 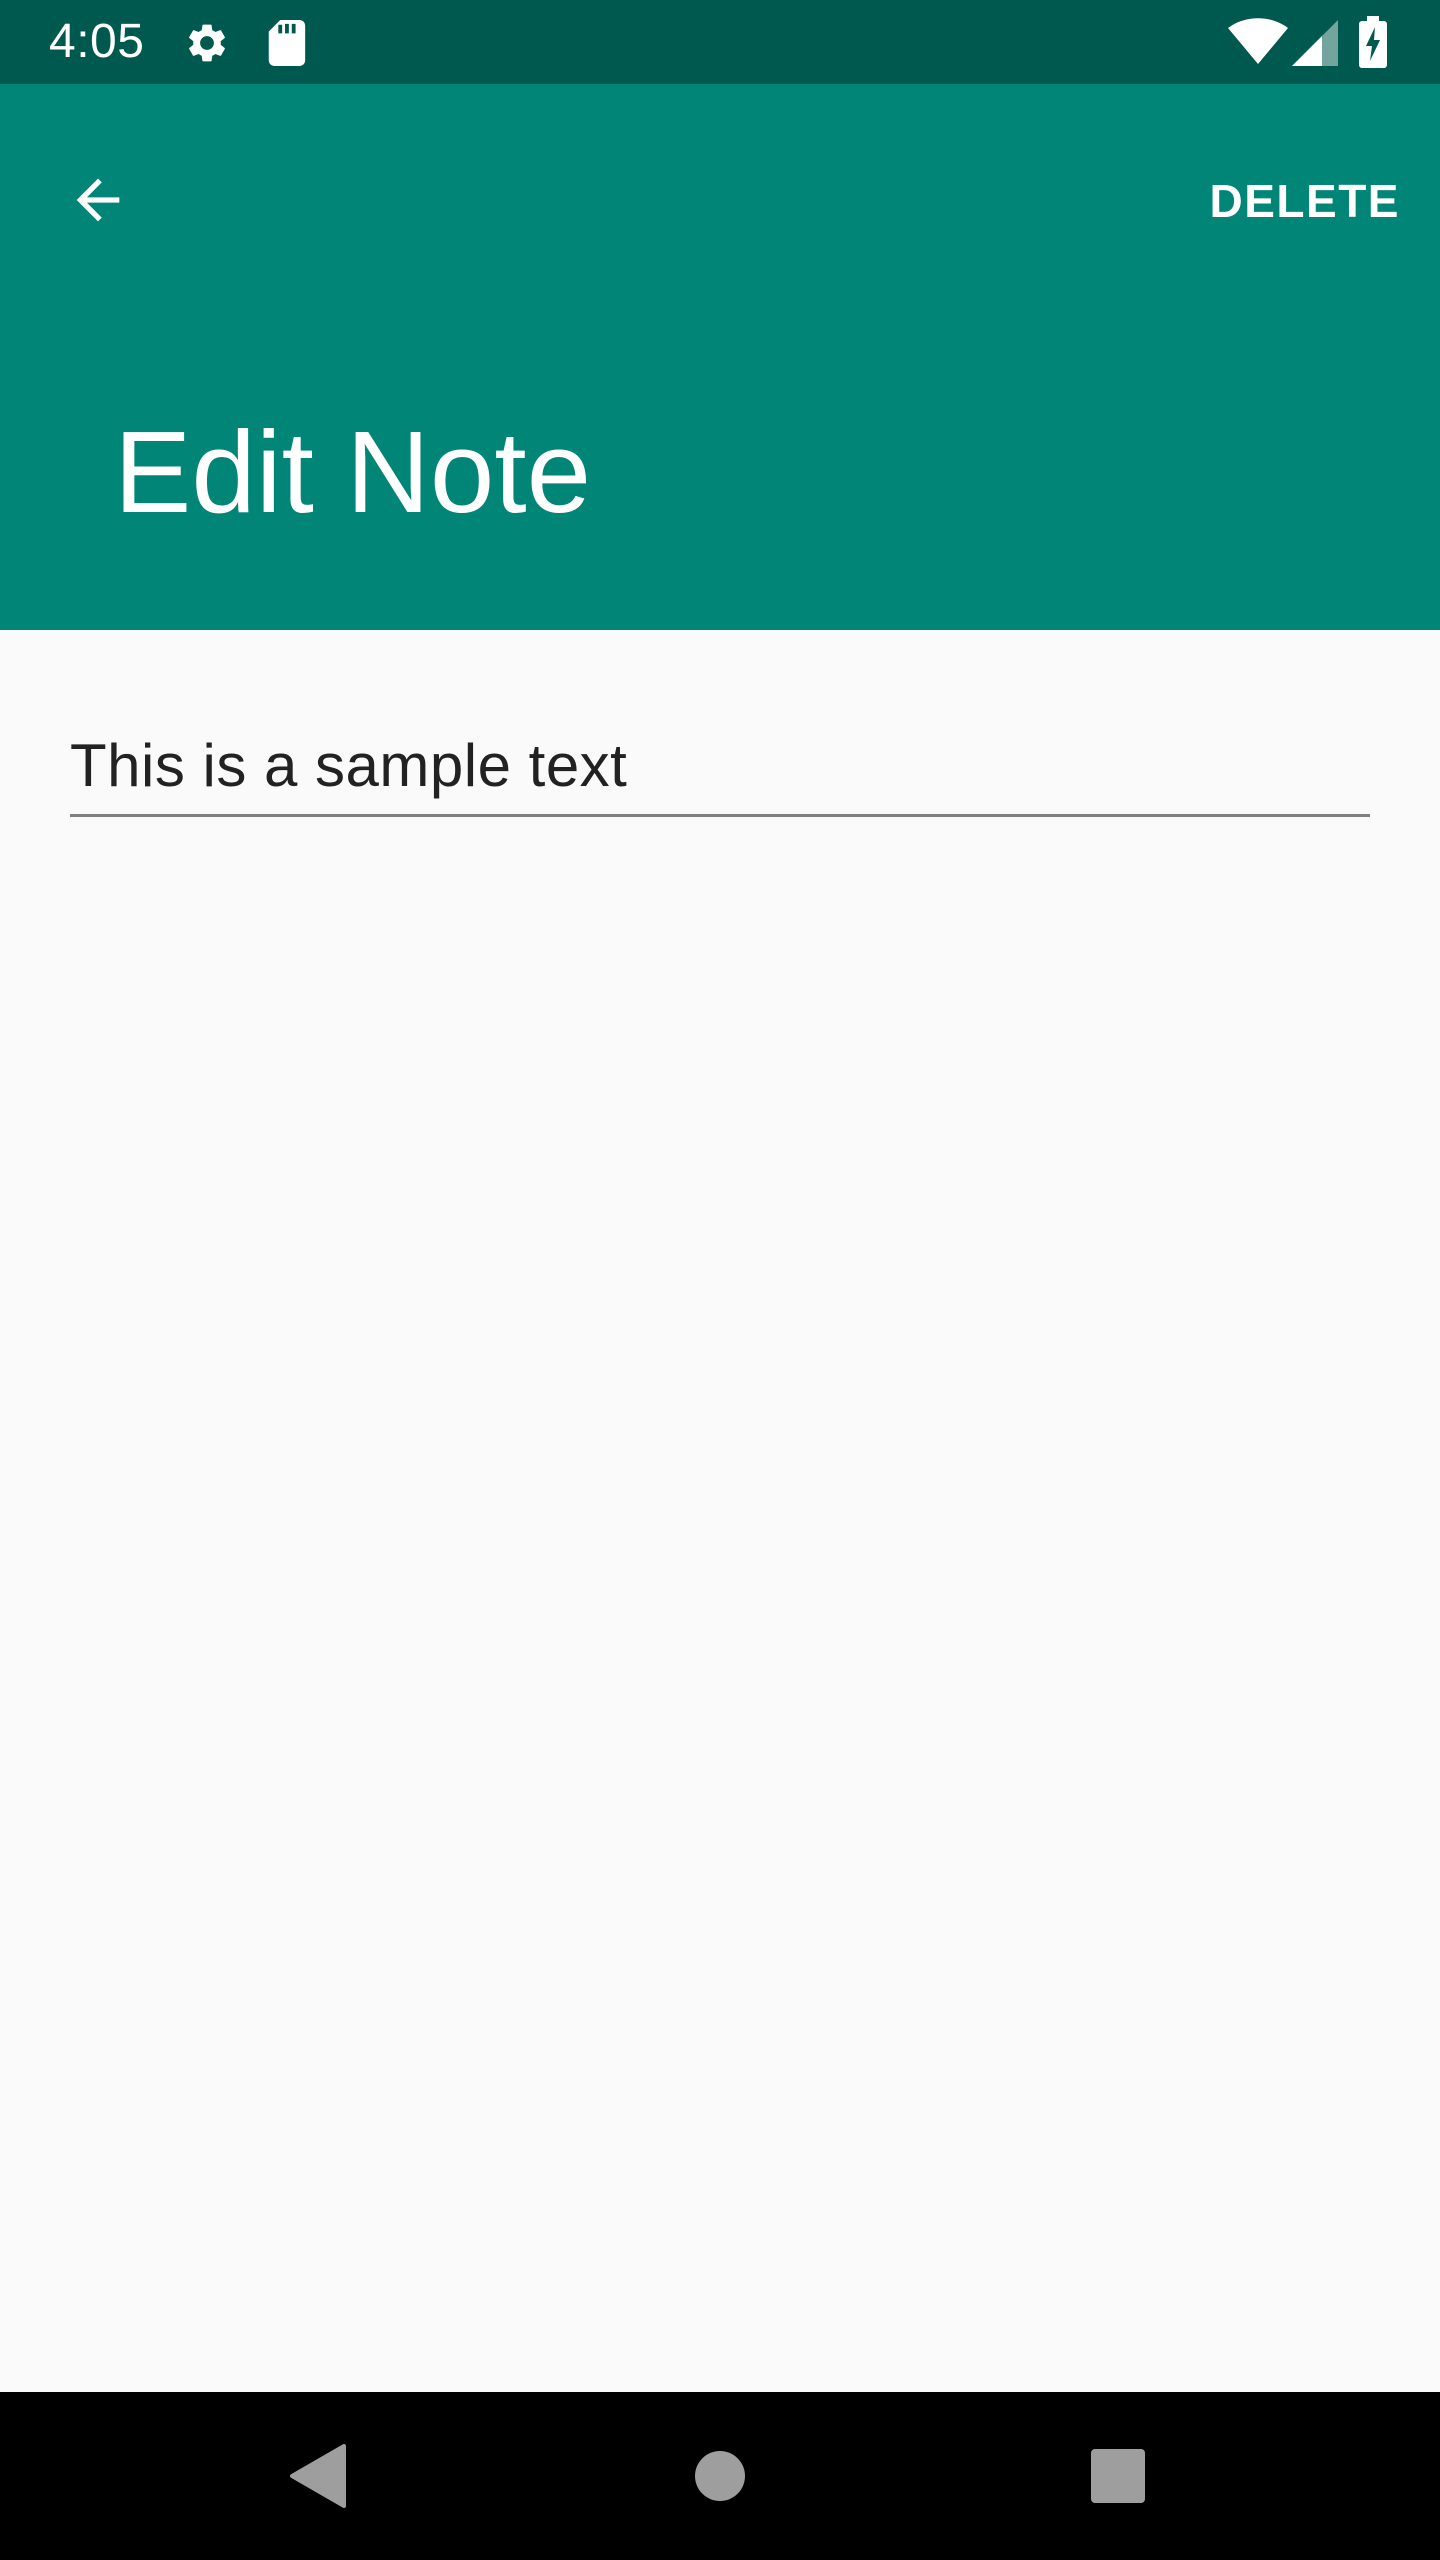 I want to click on signal-icon, so click(x=1315, y=43).